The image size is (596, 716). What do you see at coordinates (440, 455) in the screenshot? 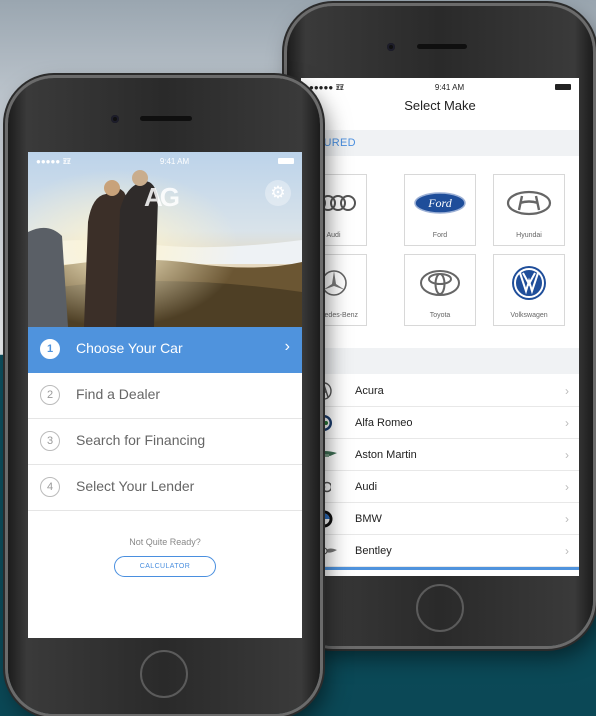
I see `make-row-aston-martin: Aston Martin ›` at bounding box center [440, 455].